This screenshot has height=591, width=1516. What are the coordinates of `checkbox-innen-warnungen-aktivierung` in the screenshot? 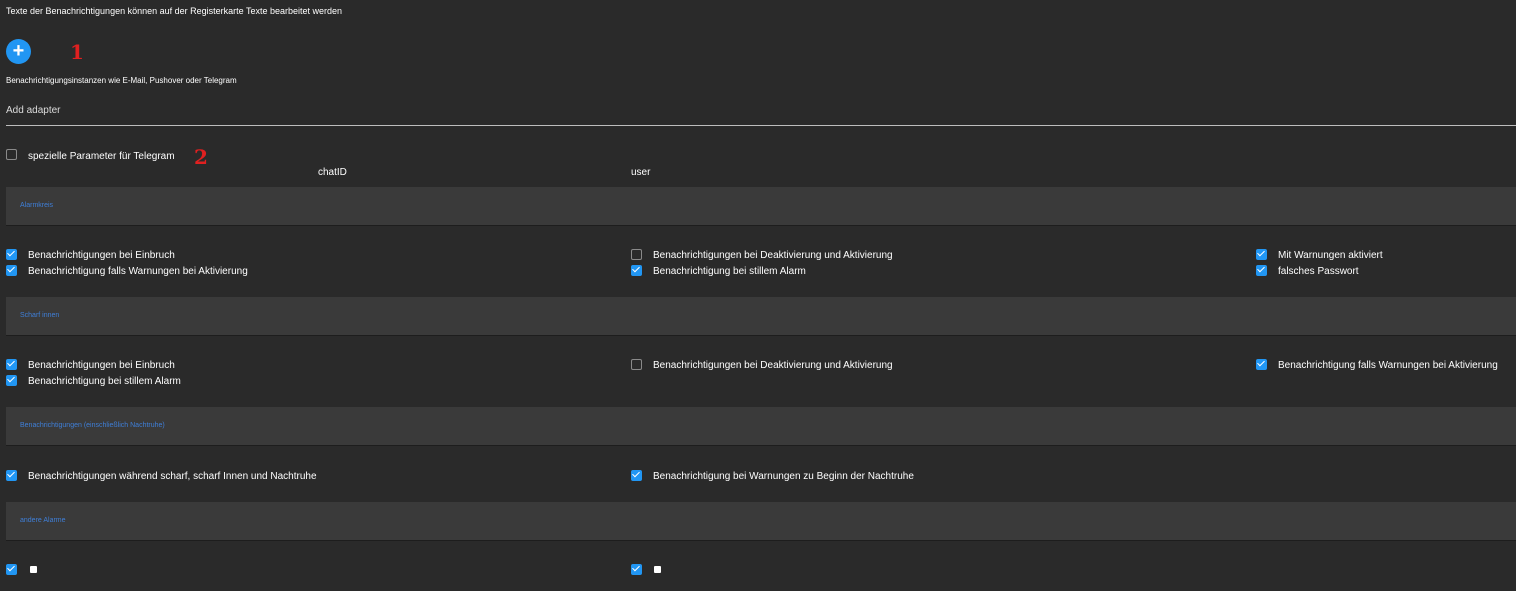 It's located at (1261, 364).